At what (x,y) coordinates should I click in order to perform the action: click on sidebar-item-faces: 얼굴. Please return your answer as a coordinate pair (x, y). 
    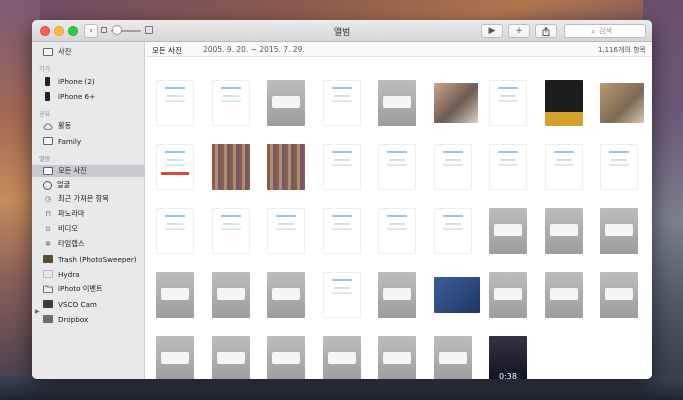
    Looking at the image, I should click on (88, 185).